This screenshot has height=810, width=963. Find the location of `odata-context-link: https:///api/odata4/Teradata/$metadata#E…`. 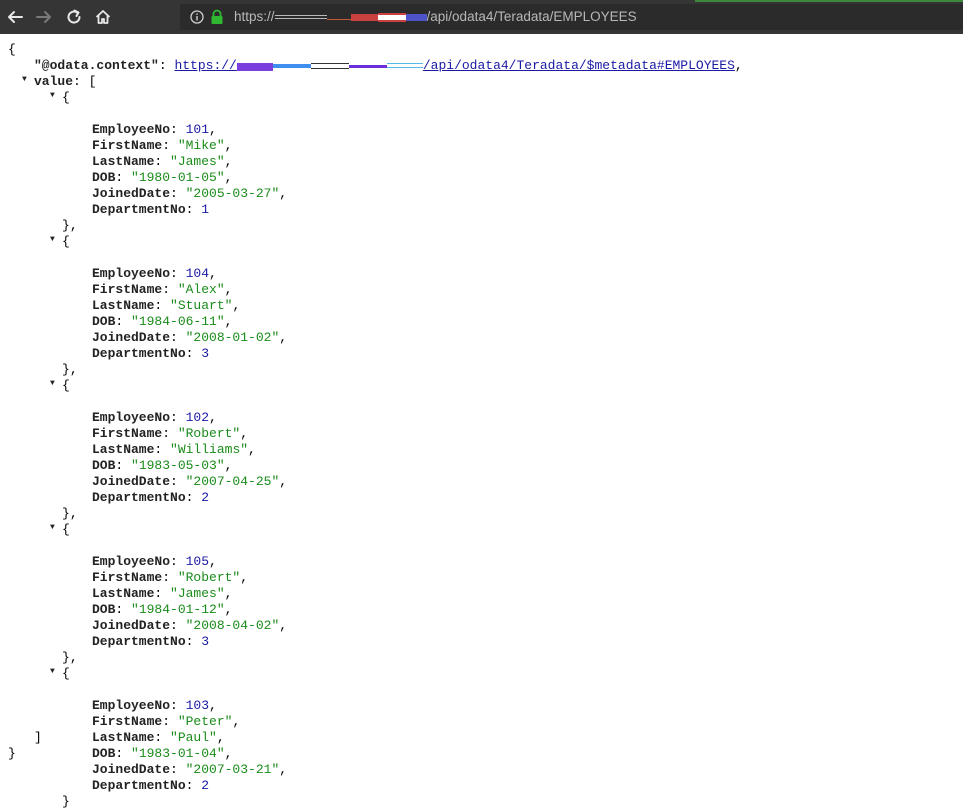

odata-context-link: https:///api/odata4/Teradata/$metadata#E… is located at coordinates (454, 65).